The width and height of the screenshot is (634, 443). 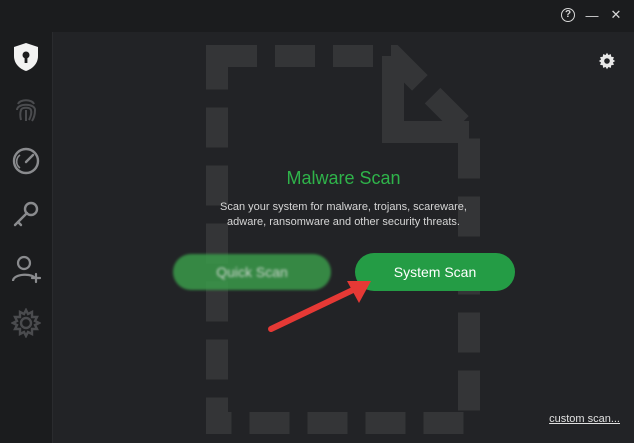 I want to click on gear-button, so click(x=607, y=61).